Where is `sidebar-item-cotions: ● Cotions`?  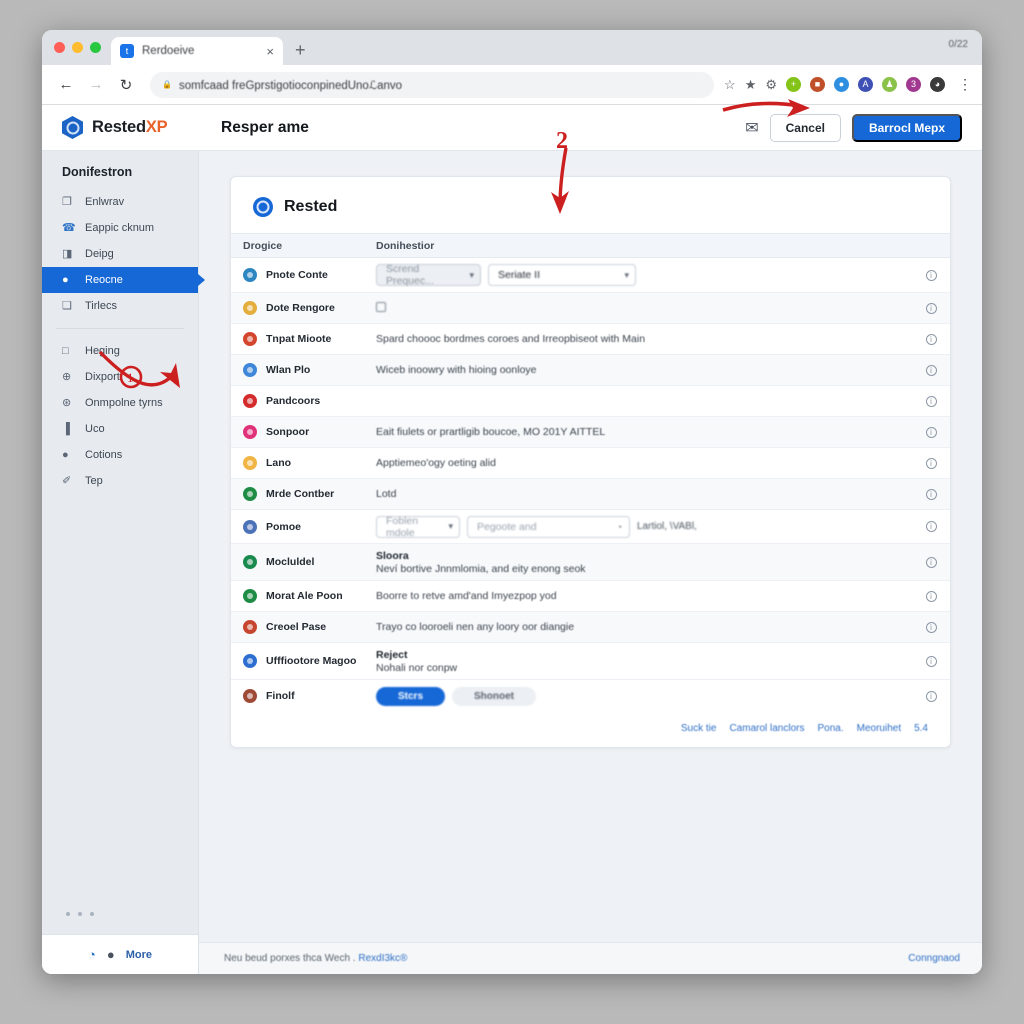
sidebar-item-cotions: ● Cotions is located at coordinates (120, 455).